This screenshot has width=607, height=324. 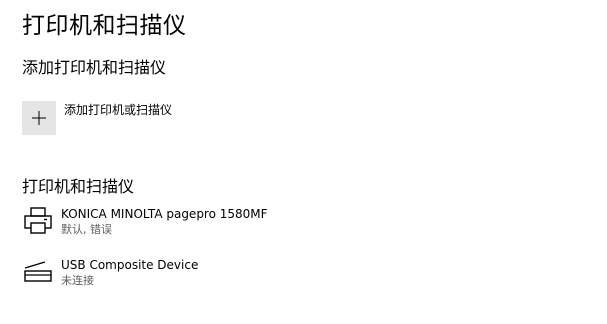 What do you see at coordinates (77, 280) in the screenshot?
I see `device-status: 未连接` at bounding box center [77, 280].